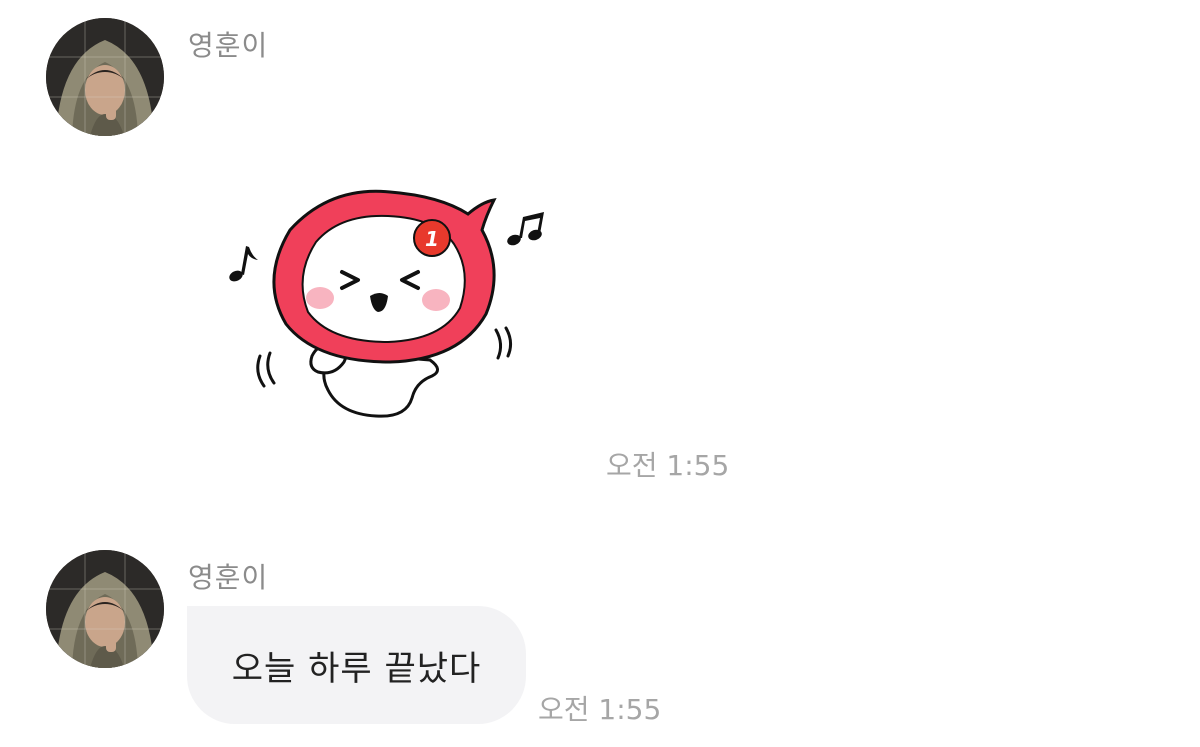 This screenshot has height=747, width=1200. Describe the element at coordinates (386, 303) in the screenshot. I see `dancing-sticker-icon: 1` at that location.